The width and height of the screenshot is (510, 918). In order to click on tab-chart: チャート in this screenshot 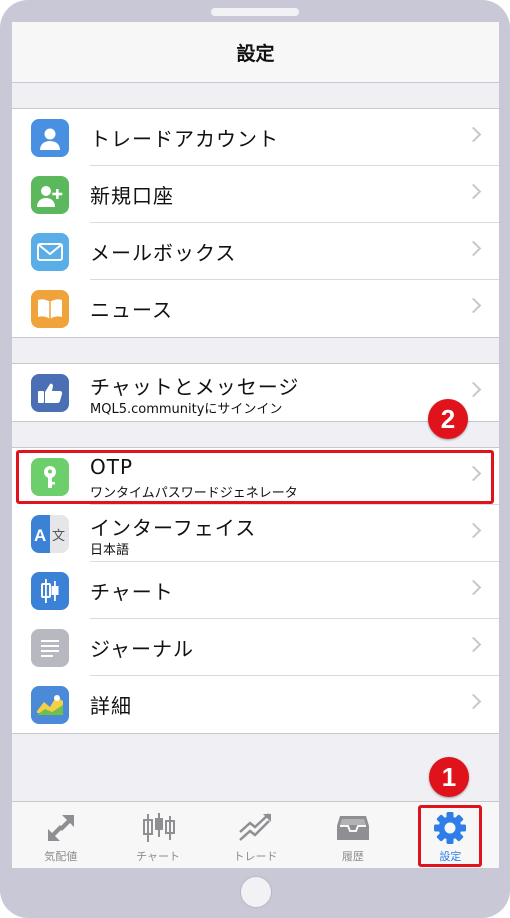, I will do `click(157, 835)`.